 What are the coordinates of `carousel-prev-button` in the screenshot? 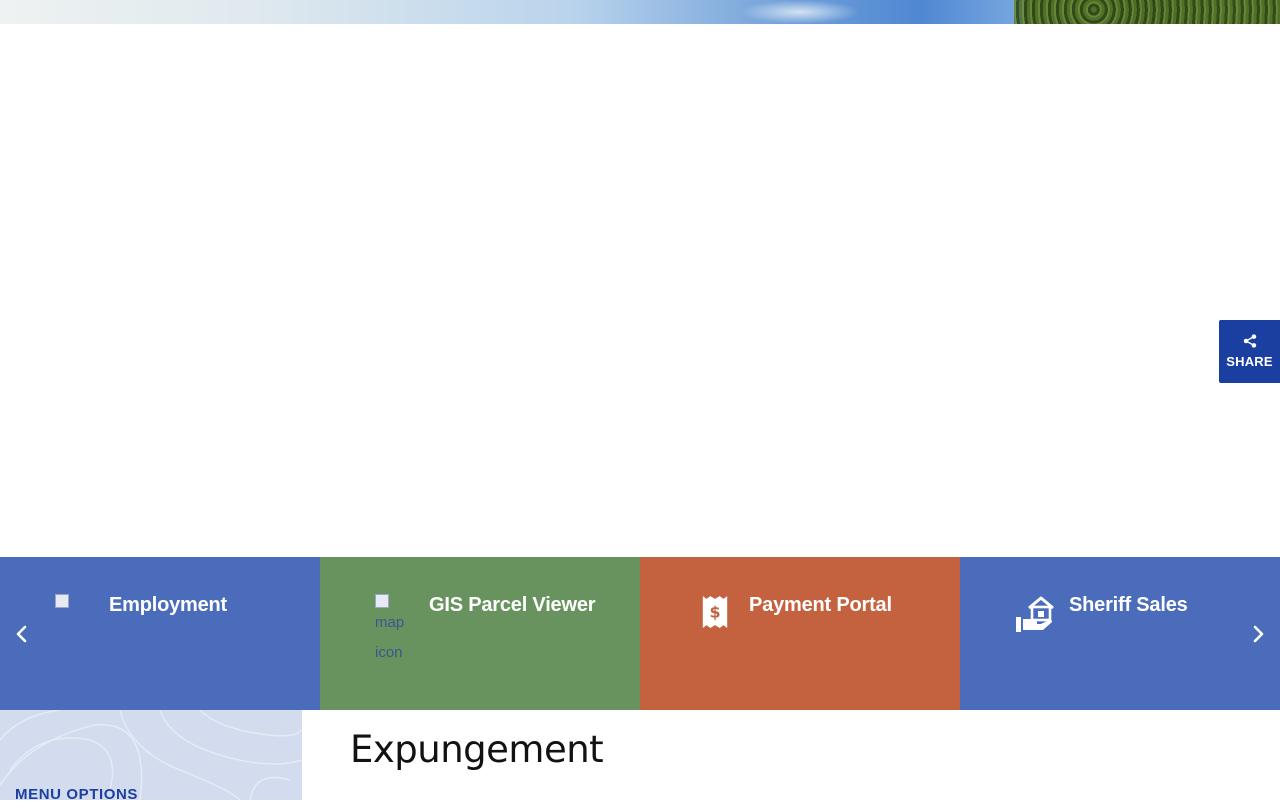 It's located at (21, 634).